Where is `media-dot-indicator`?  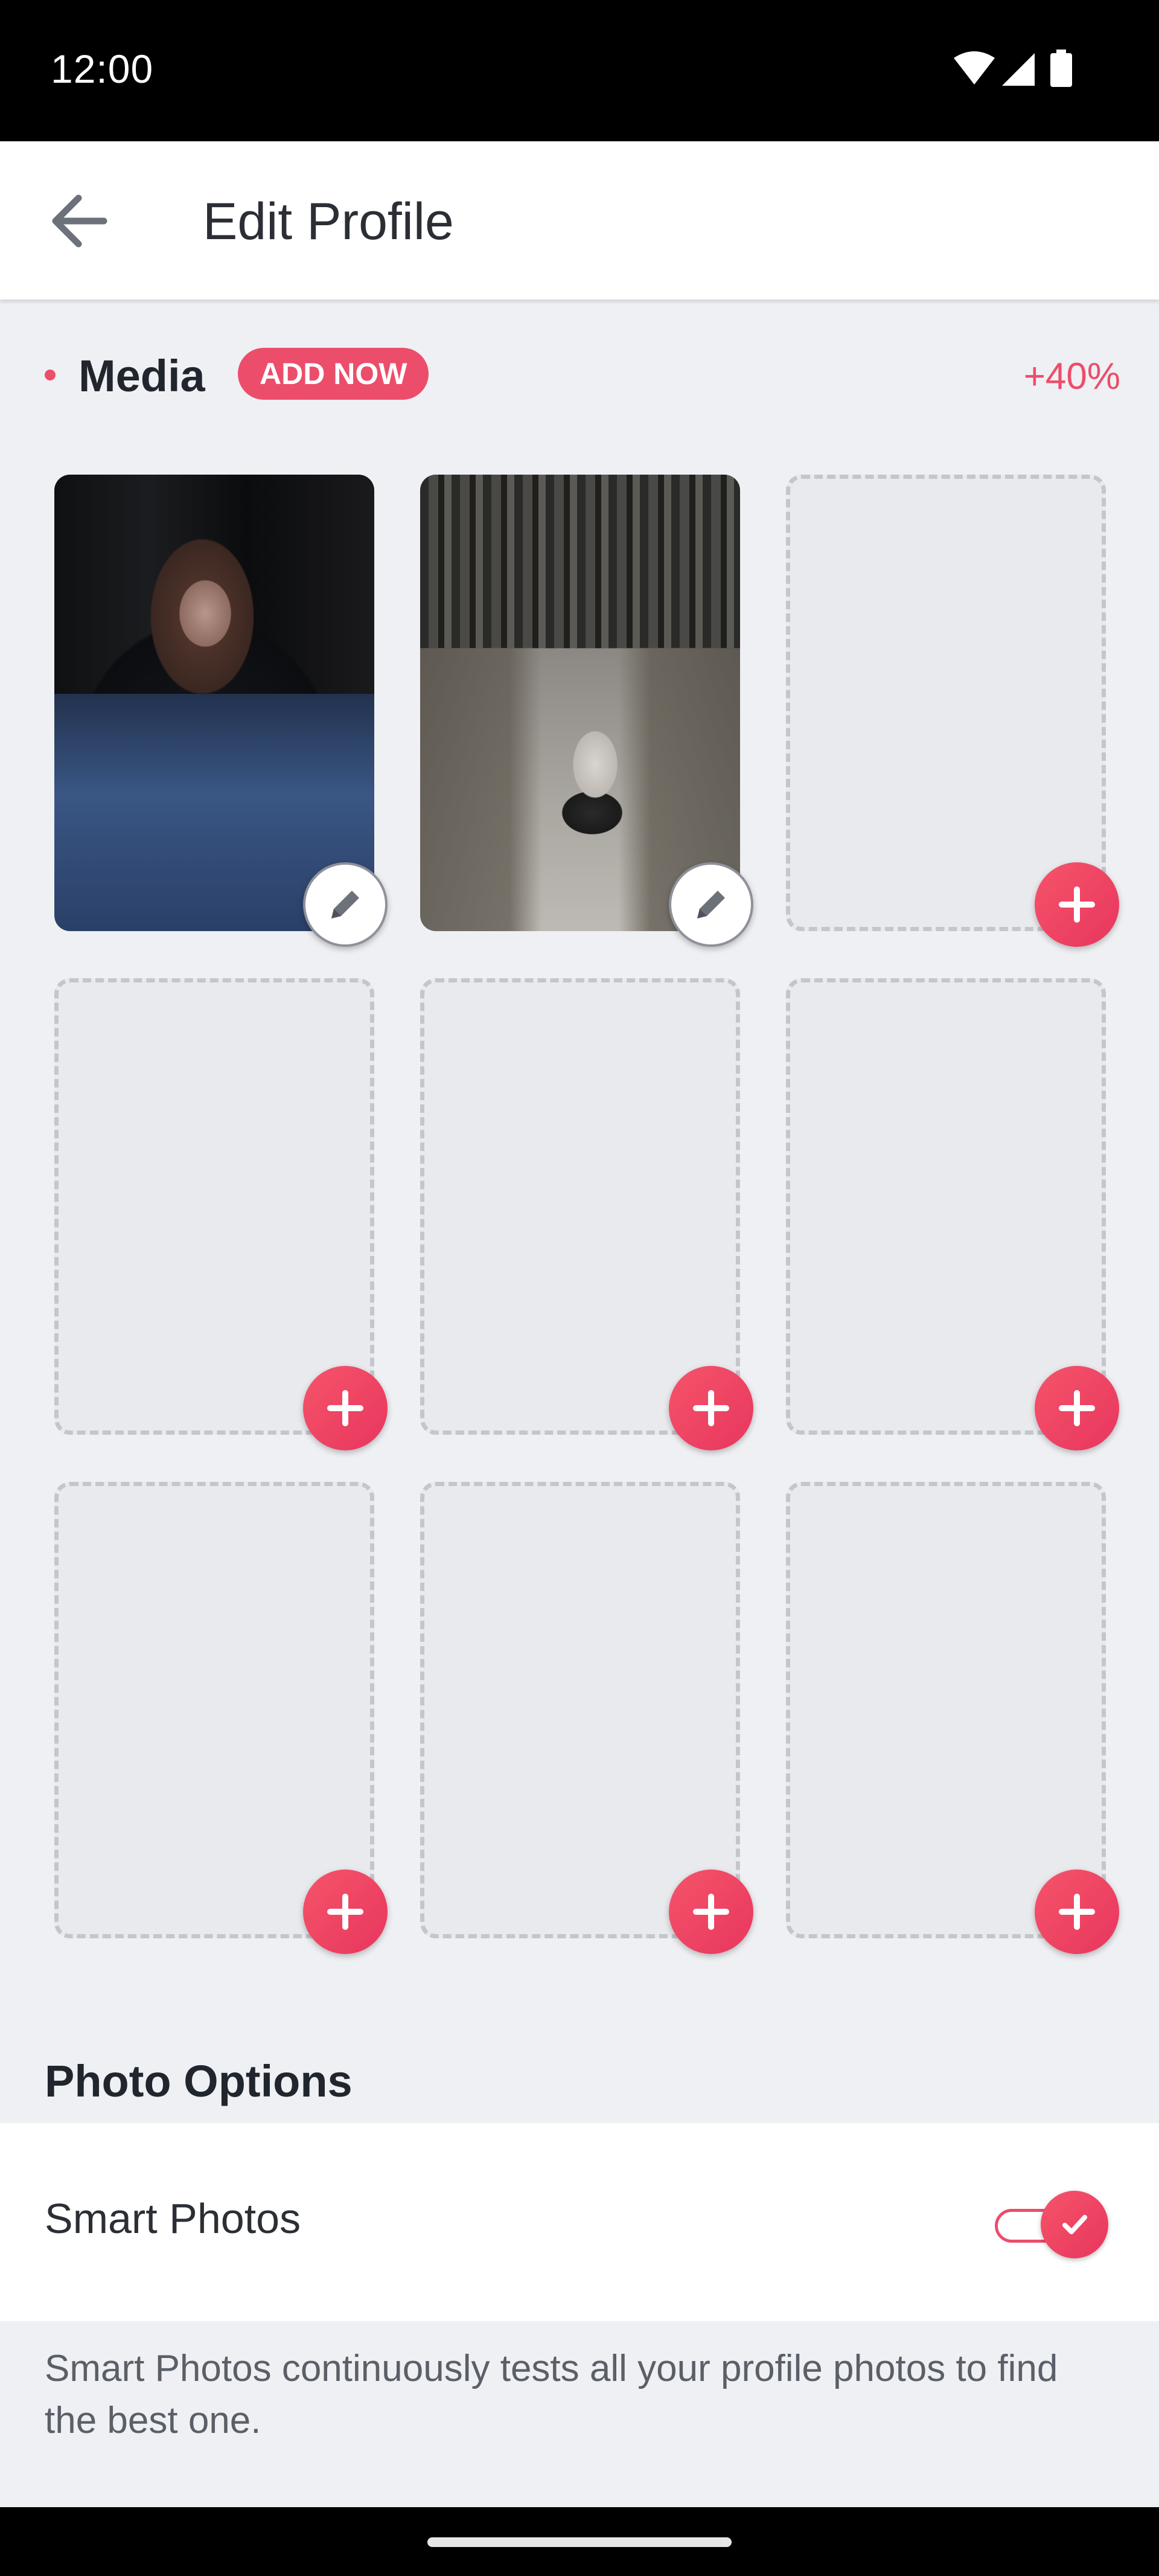 media-dot-indicator is located at coordinates (50, 375).